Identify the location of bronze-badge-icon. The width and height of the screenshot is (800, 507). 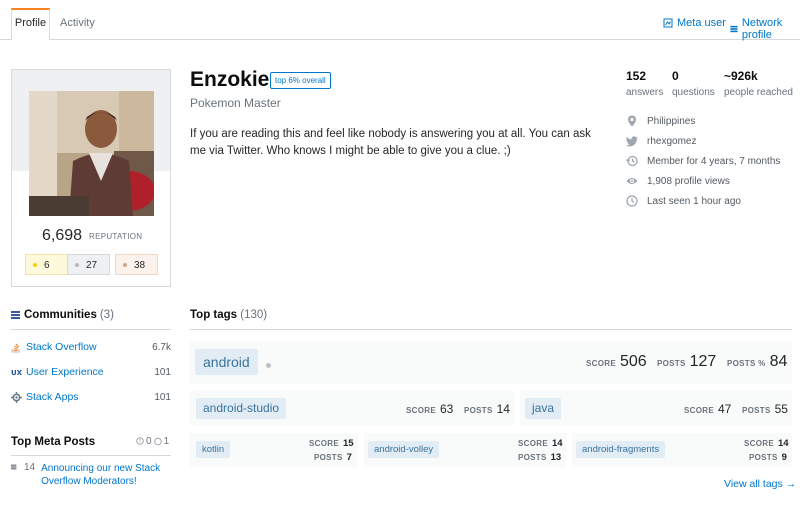
(125, 265).